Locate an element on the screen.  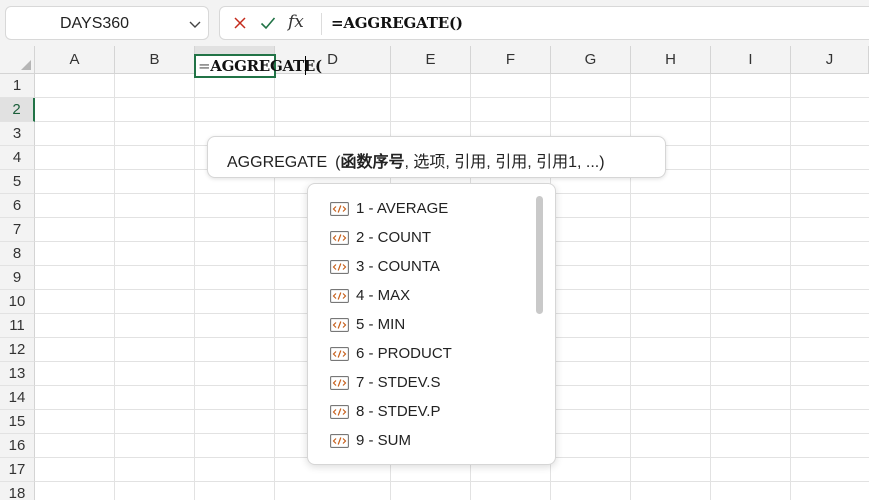
column-header-h: H is located at coordinates (671, 60).